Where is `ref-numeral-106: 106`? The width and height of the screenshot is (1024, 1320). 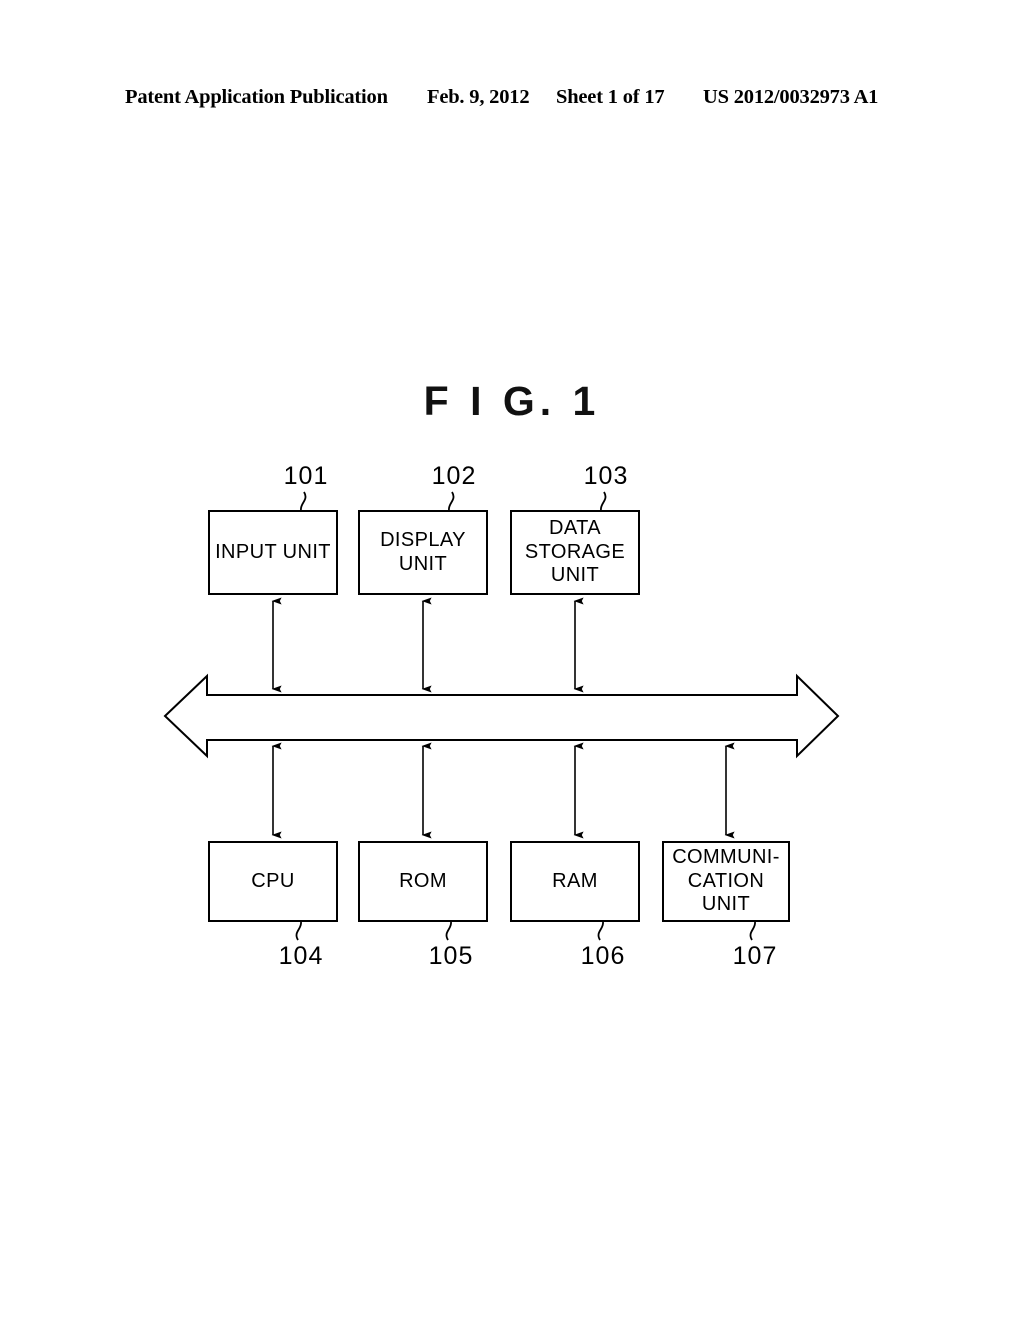
ref-numeral-106: 106 is located at coordinates (603, 956).